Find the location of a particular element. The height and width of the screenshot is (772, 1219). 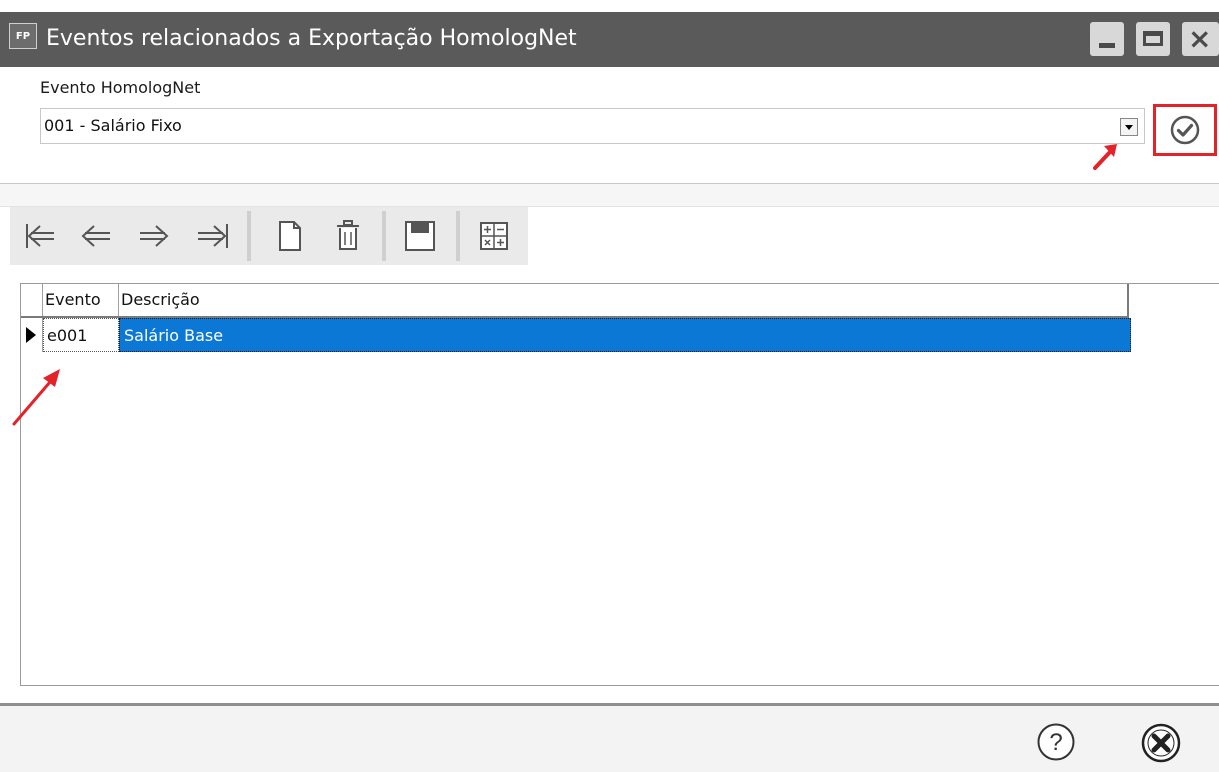

check-circle-icon is located at coordinates (1185, 130).